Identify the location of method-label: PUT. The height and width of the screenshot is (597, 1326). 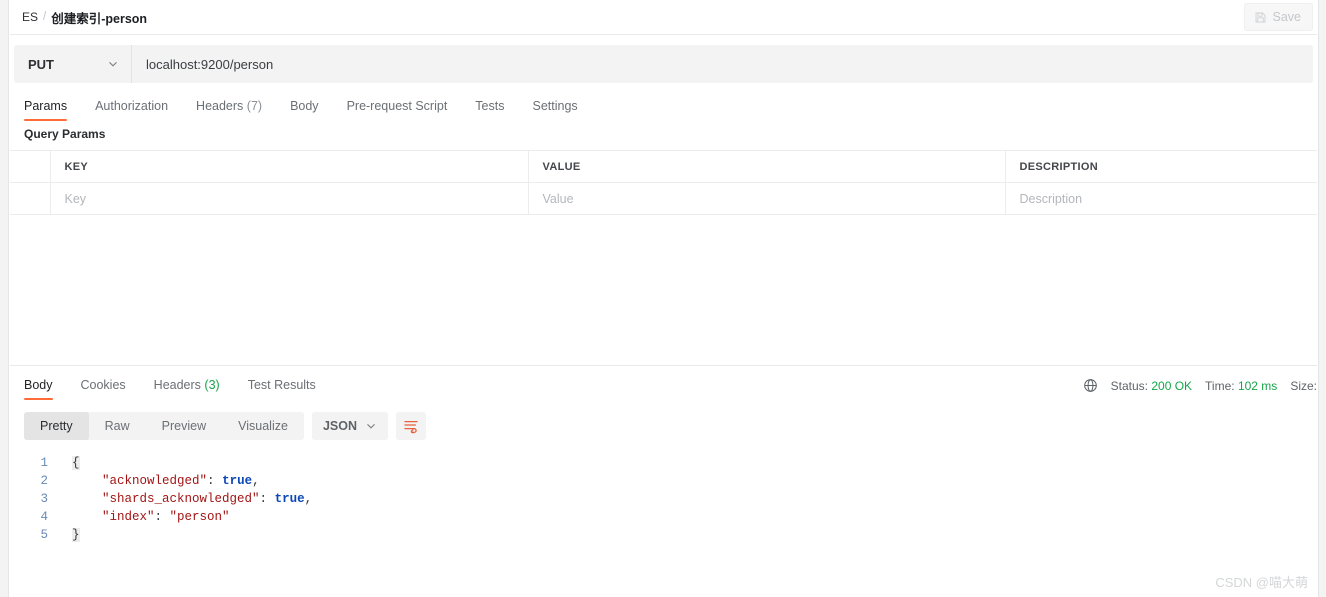
(41, 64).